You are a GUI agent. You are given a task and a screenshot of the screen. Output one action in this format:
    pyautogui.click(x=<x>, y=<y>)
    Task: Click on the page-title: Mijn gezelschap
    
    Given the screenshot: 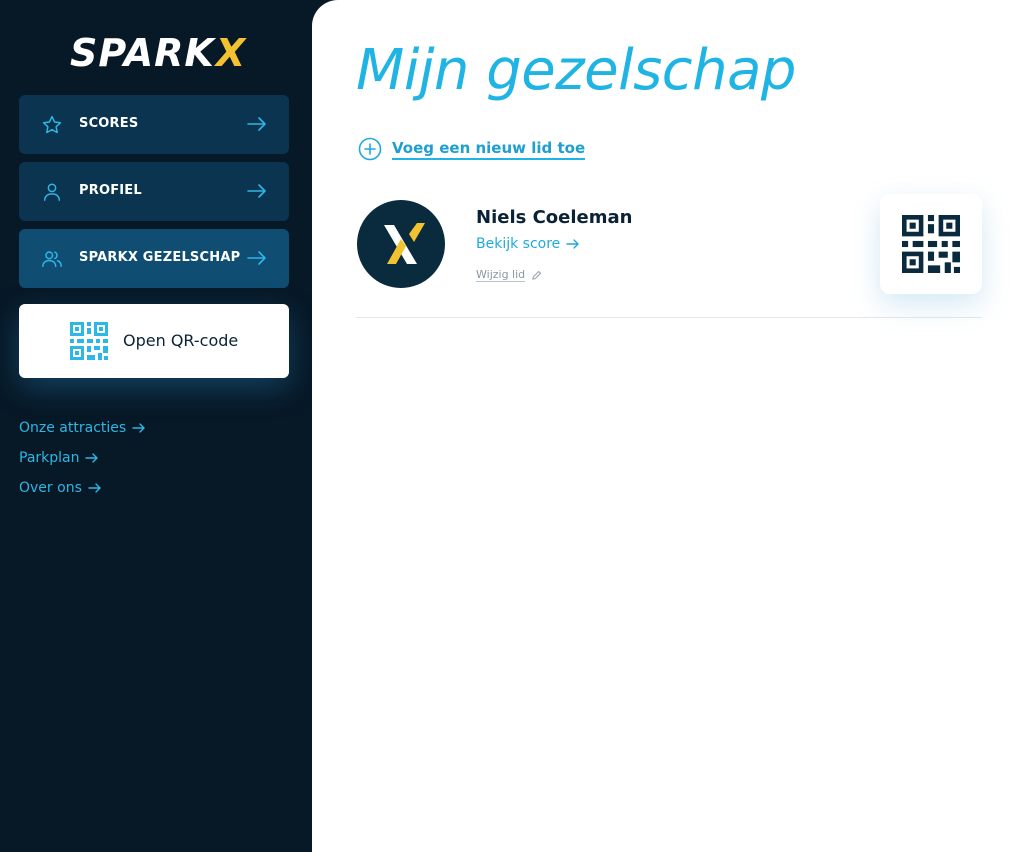 What is the action you would take?
    pyautogui.click(x=576, y=70)
    